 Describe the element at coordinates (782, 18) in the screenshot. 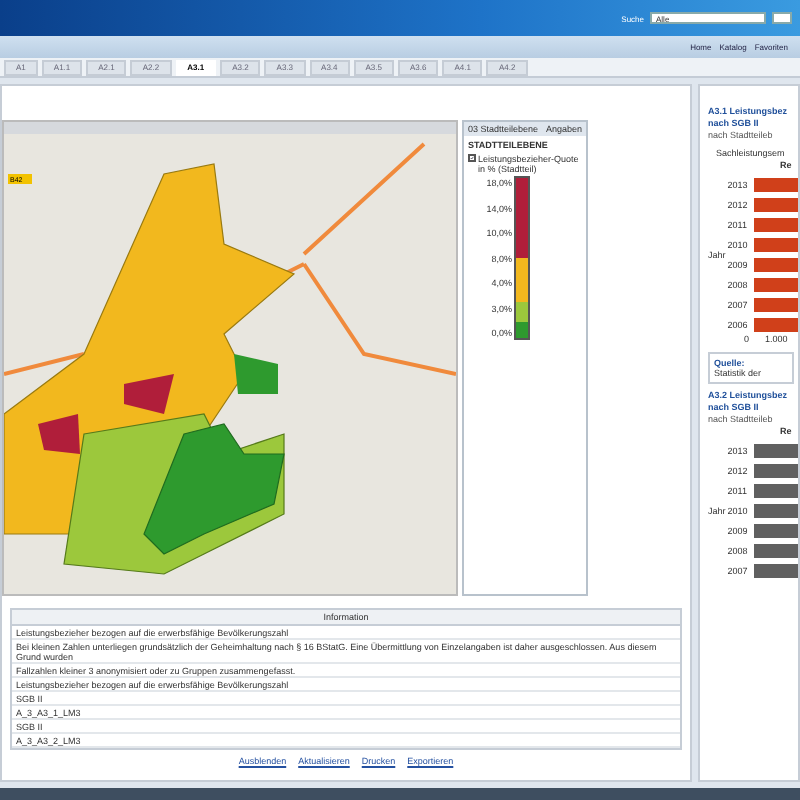

I see `search-field` at that location.